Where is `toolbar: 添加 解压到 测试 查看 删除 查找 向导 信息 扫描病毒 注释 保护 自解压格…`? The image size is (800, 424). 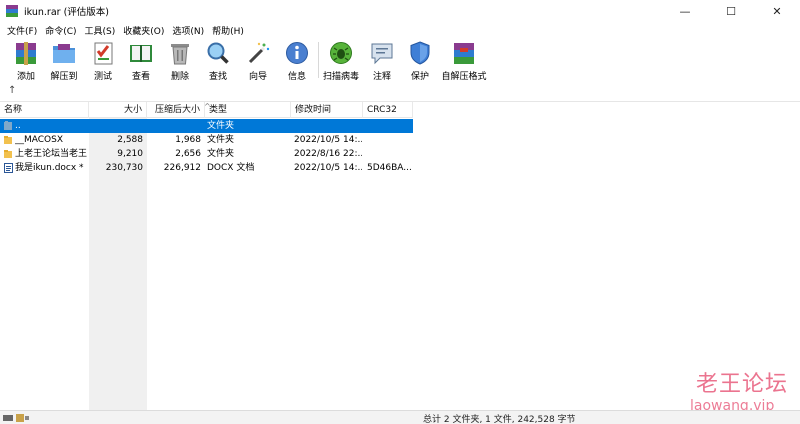 toolbar: 添加 解压到 测试 查看 删除 查找 向导 信息 扫描病毒 注释 保护 自解压格… is located at coordinates (400, 60).